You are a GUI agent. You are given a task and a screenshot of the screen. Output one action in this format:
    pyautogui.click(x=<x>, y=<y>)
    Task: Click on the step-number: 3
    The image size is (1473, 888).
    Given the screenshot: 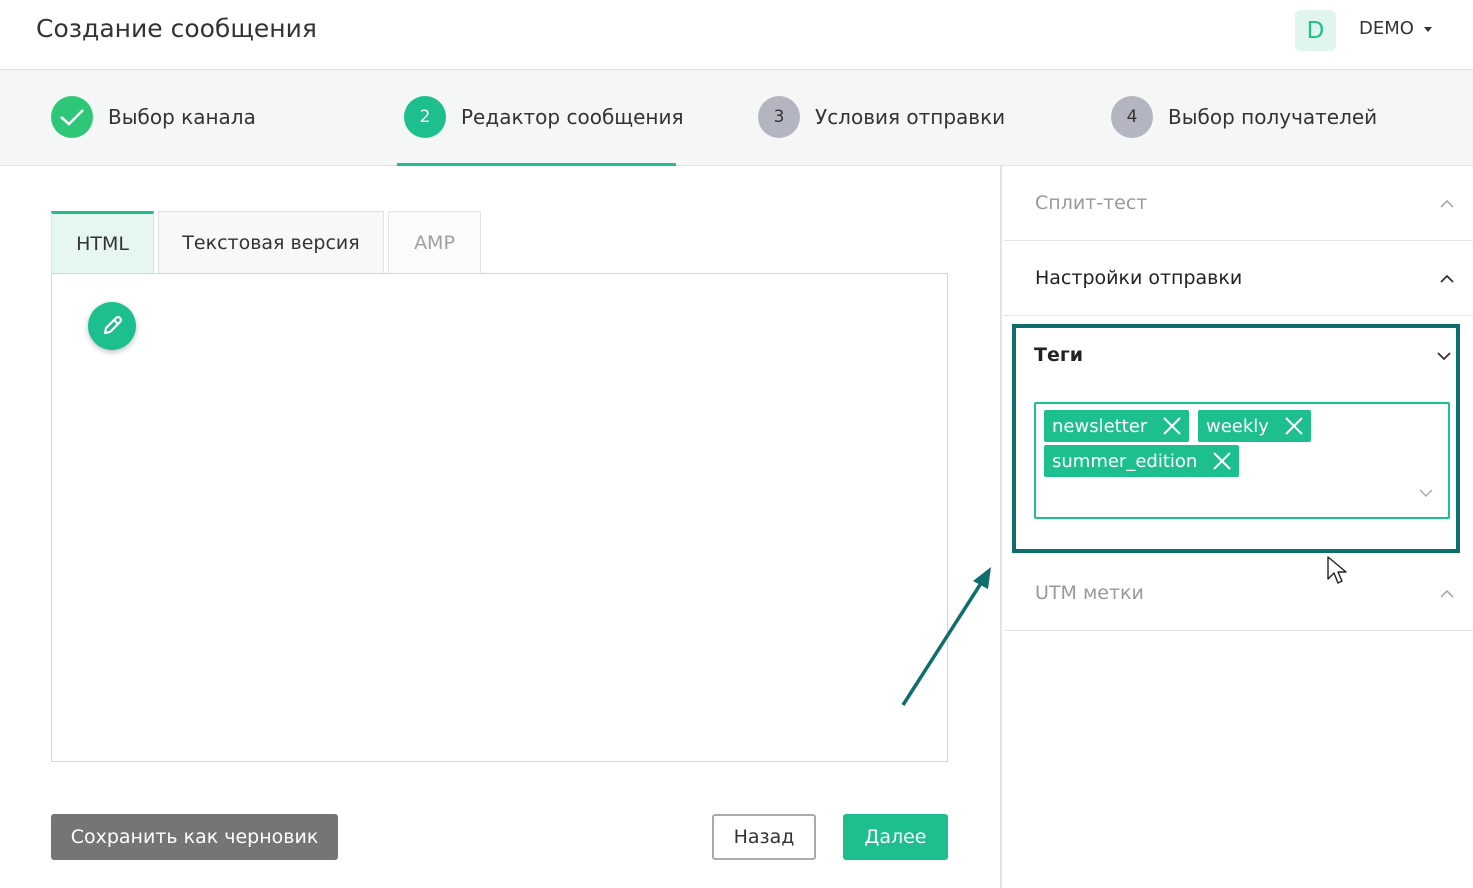 What is the action you would take?
    pyautogui.click(x=779, y=117)
    